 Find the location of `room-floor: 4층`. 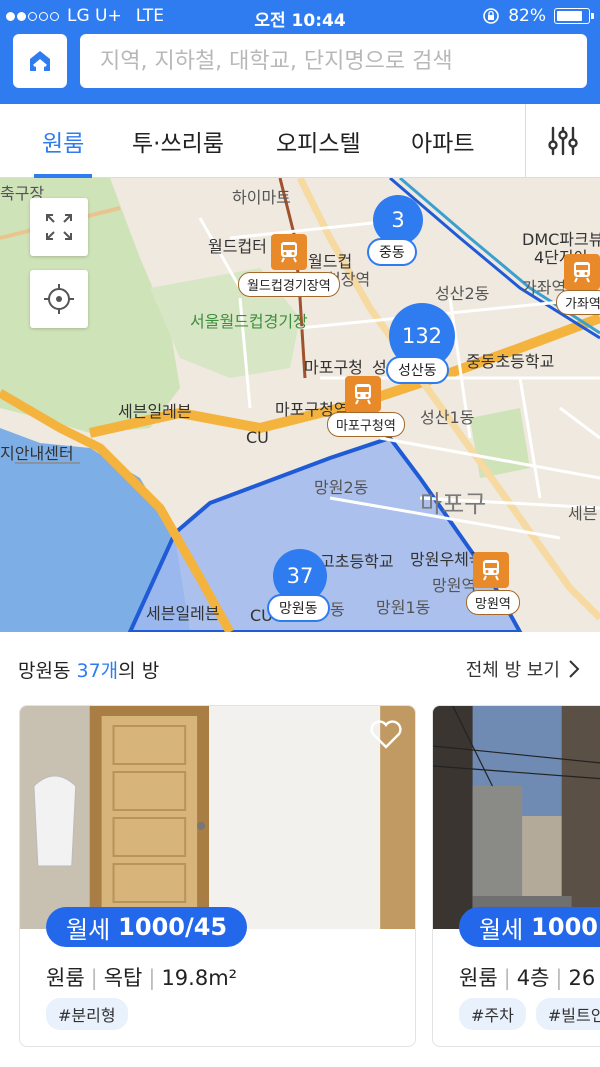

room-floor: 4층 is located at coordinates (533, 978).